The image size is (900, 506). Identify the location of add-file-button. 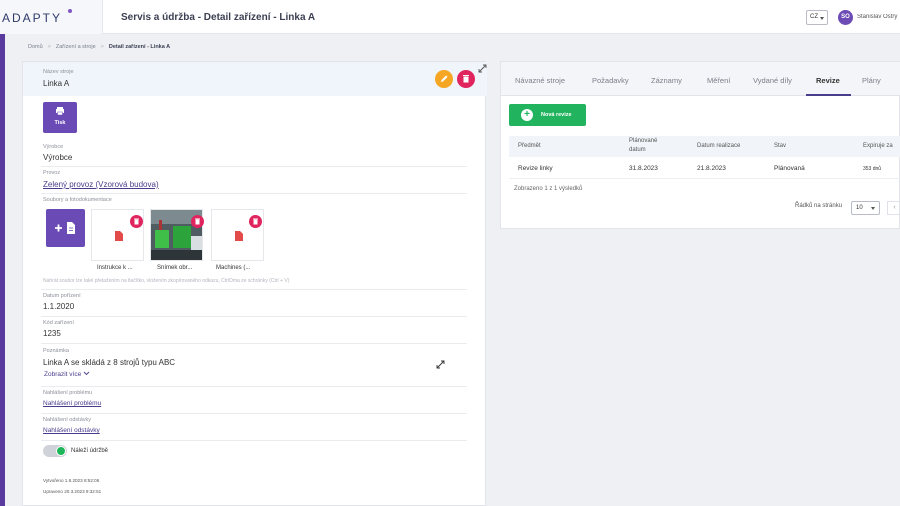
(65, 228).